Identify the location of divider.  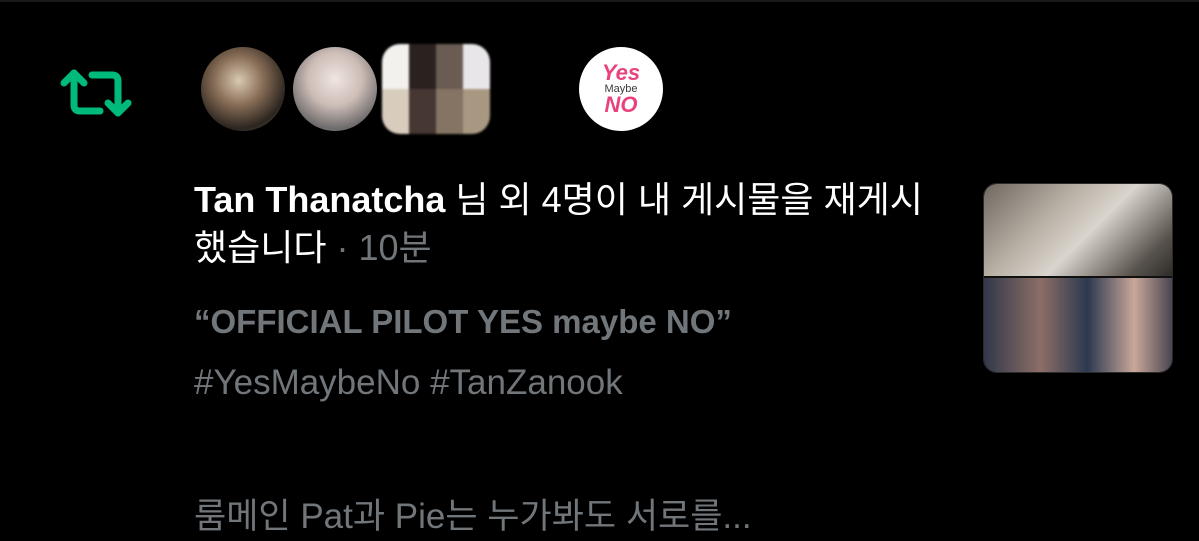
(599, 1).